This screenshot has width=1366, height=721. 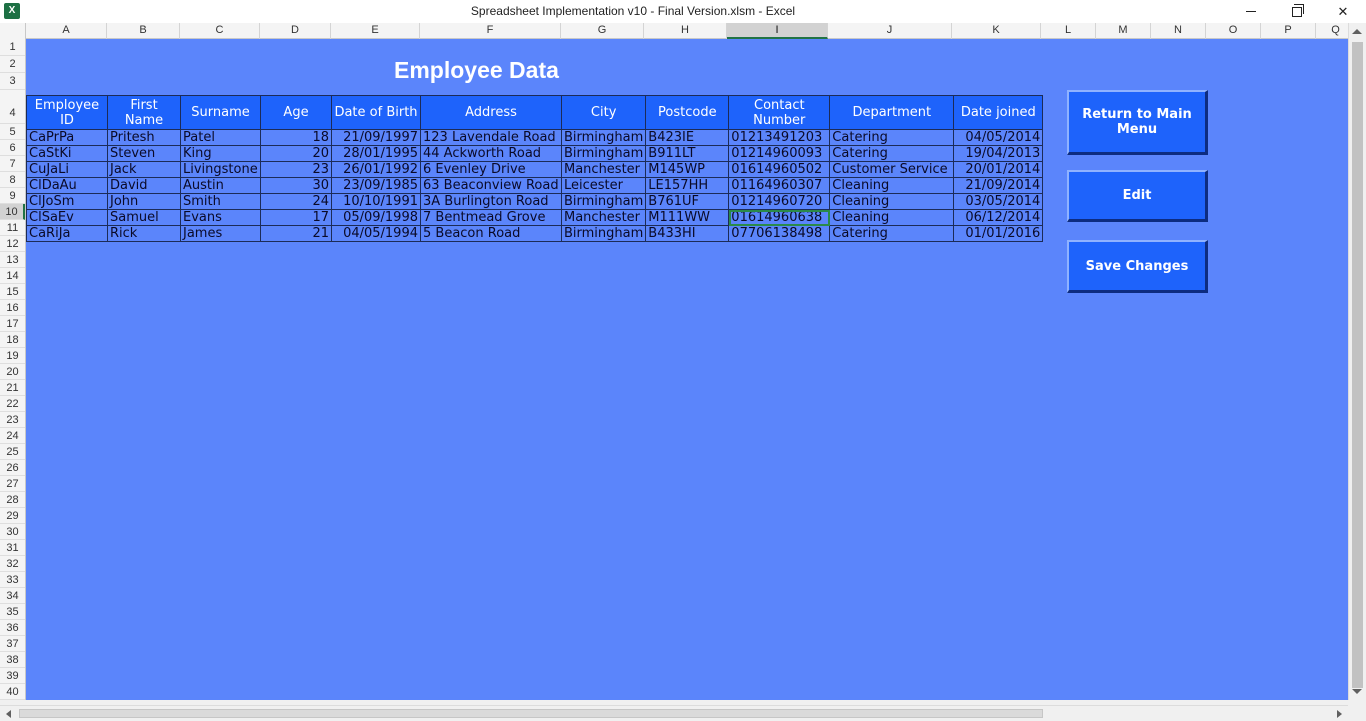 I want to click on cell-id: ClSaEv, so click(x=67, y=217).